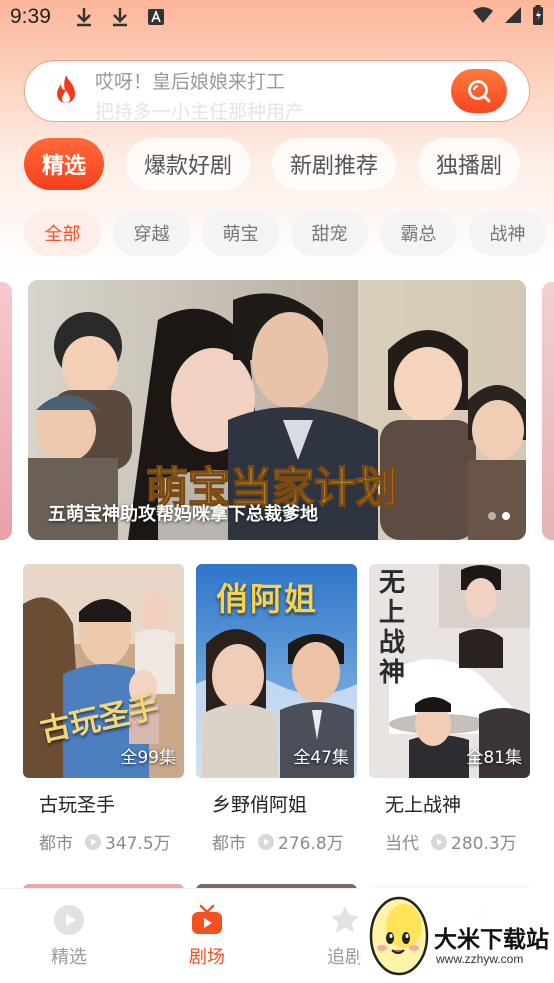  I want to click on drama-info: 乡野俏阿姐 都市 276.8万, so click(276, 824).